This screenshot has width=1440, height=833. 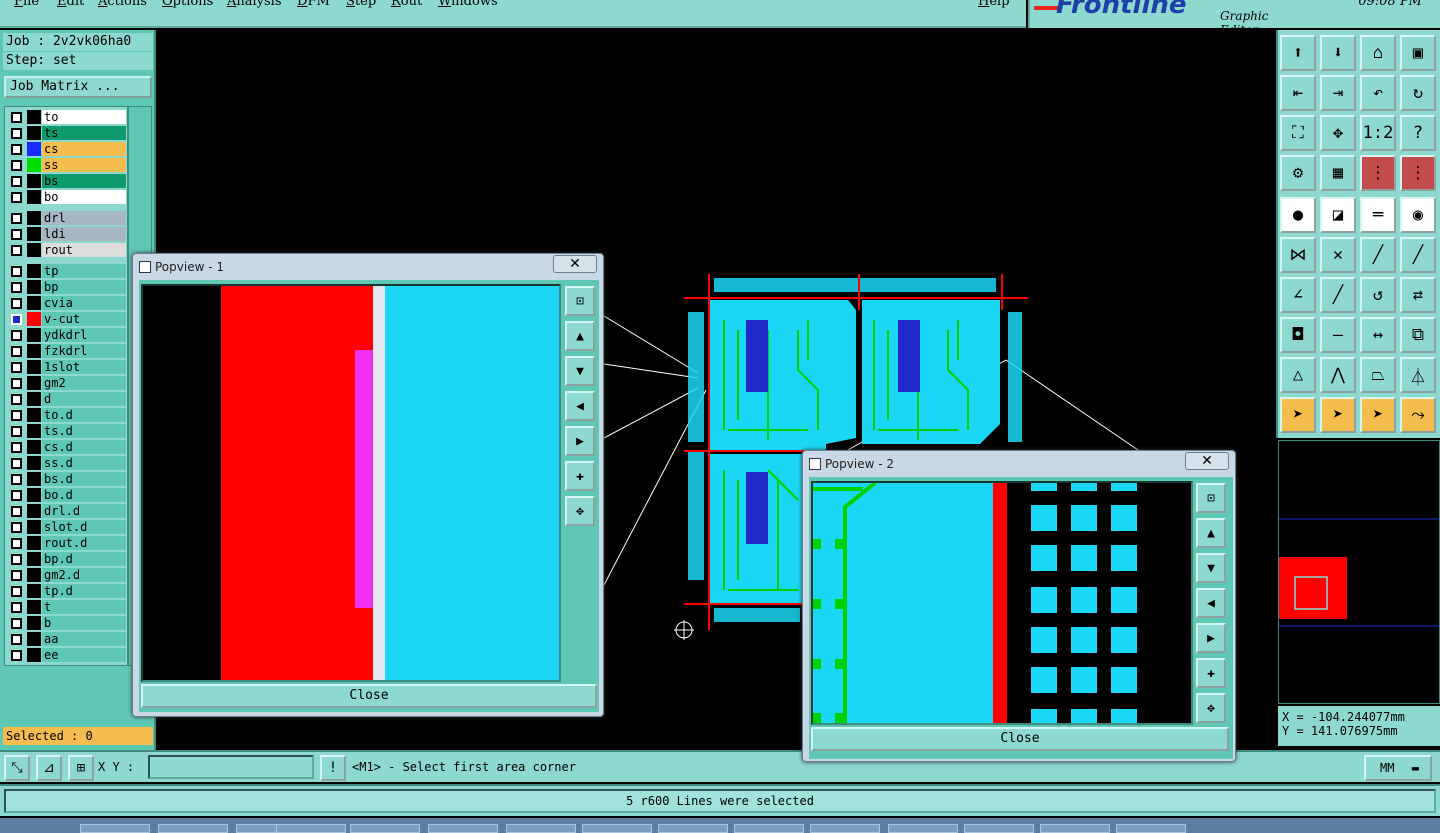 I want to click on layer-row-to: to, so click(x=66, y=117).